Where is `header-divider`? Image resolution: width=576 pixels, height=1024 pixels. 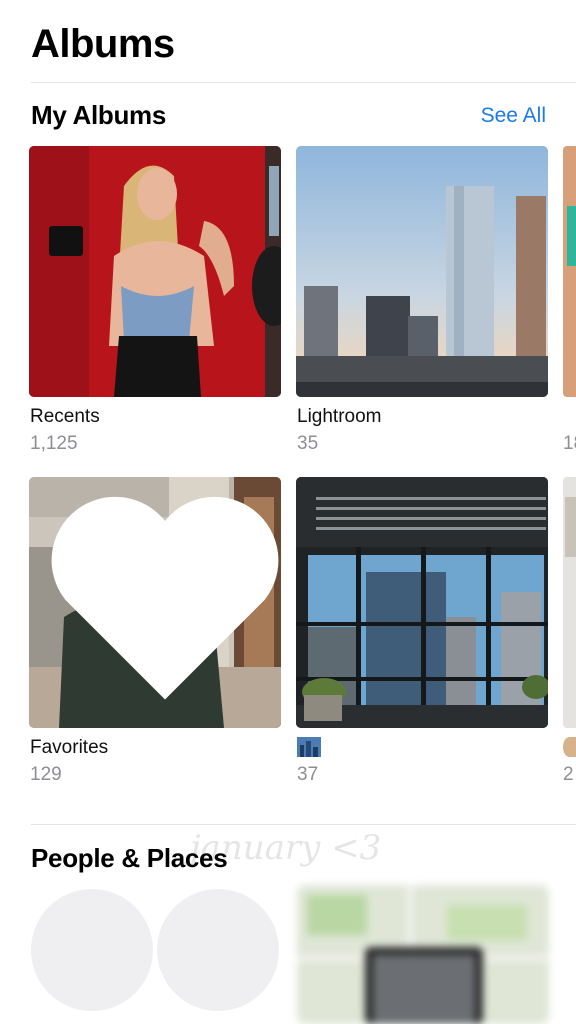
header-divider is located at coordinates (303, 82).